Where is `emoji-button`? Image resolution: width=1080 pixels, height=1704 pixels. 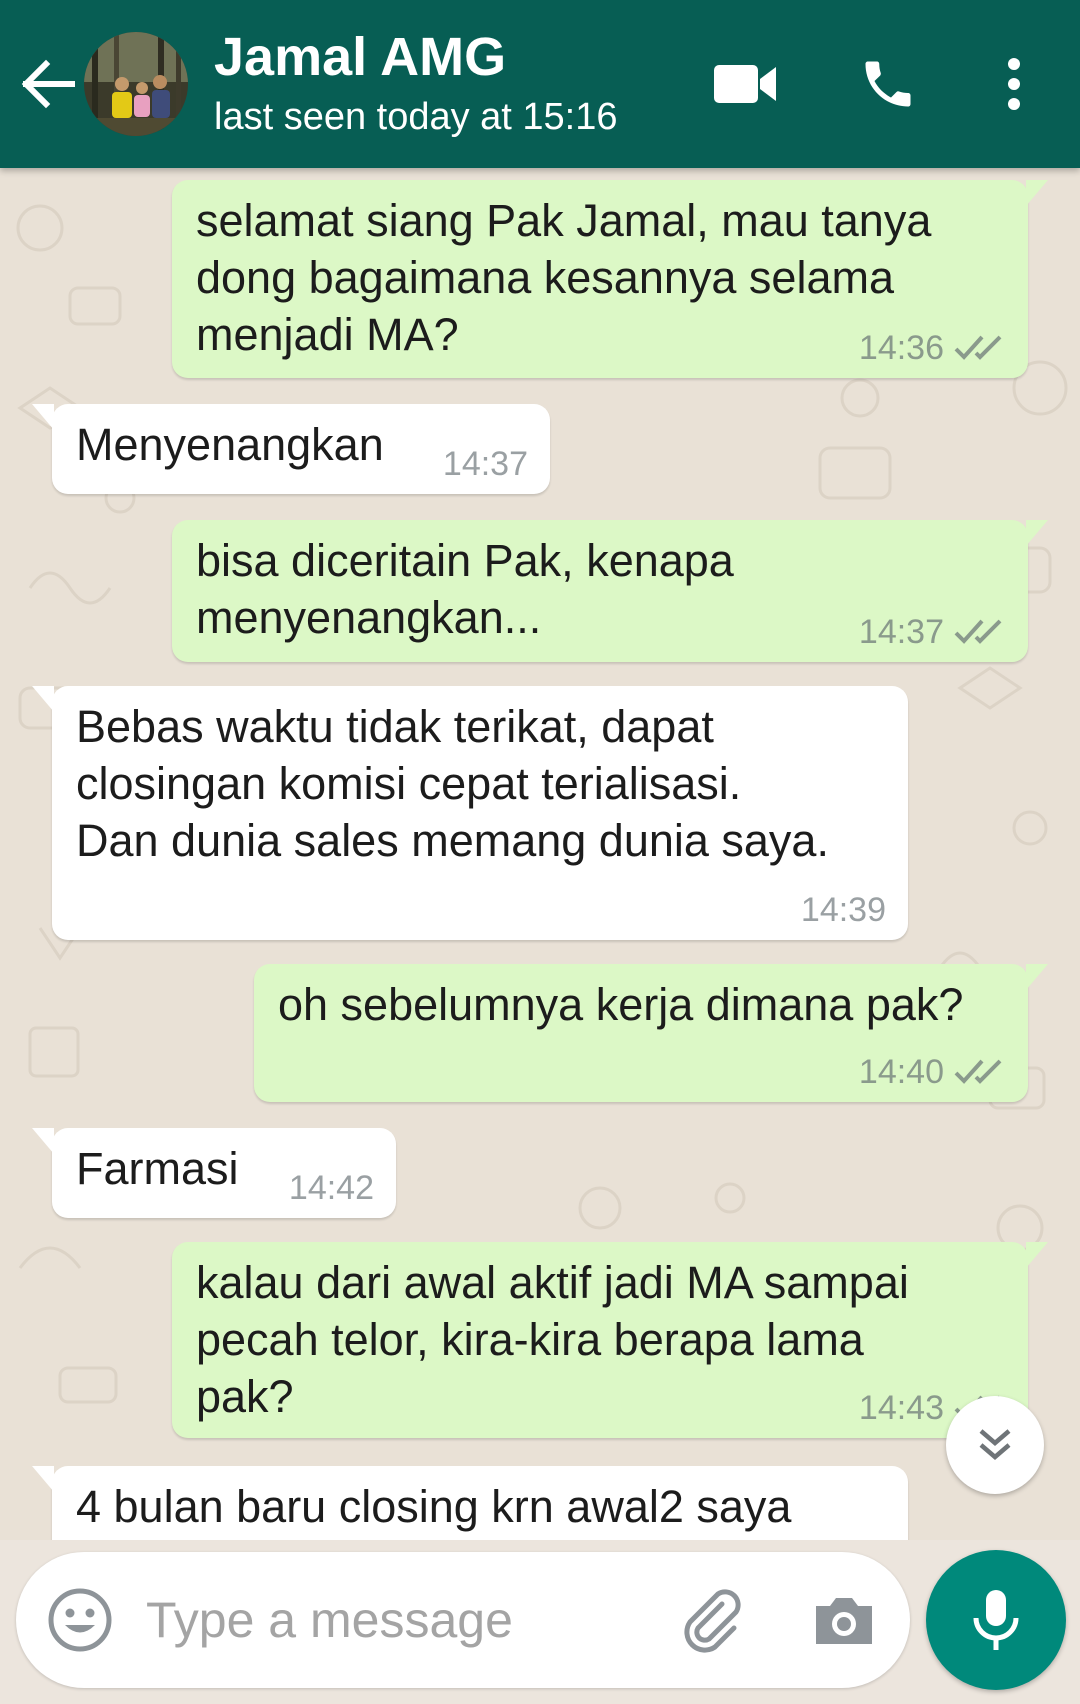 emoji-button is located at coordinates (80, 1620).